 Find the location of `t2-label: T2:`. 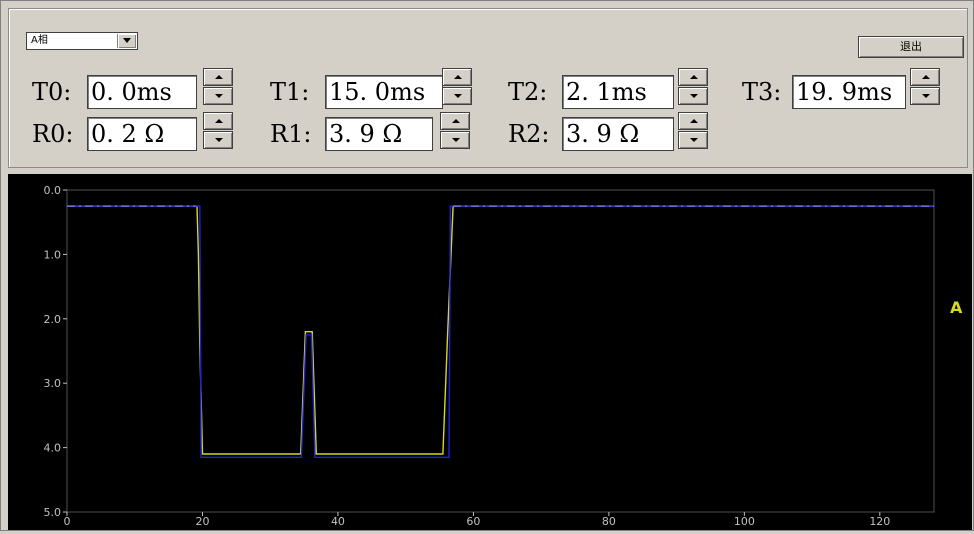

t2-label: T2: is located at coordinates (528, 92).